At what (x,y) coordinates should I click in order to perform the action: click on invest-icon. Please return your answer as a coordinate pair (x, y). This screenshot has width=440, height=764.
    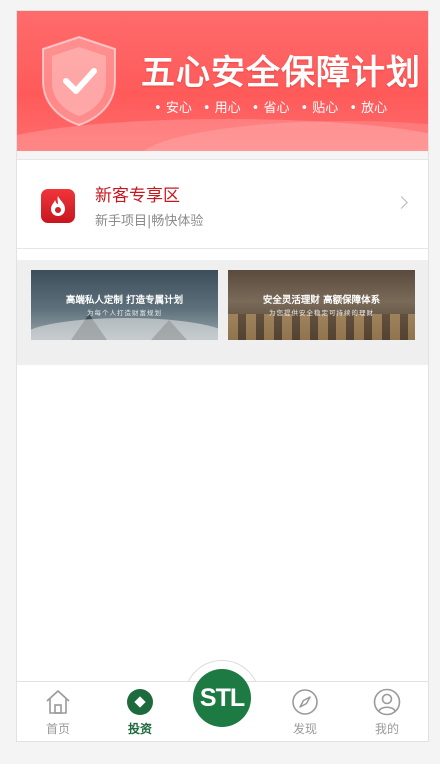
    Looking at the image, I should click on (140, 702).